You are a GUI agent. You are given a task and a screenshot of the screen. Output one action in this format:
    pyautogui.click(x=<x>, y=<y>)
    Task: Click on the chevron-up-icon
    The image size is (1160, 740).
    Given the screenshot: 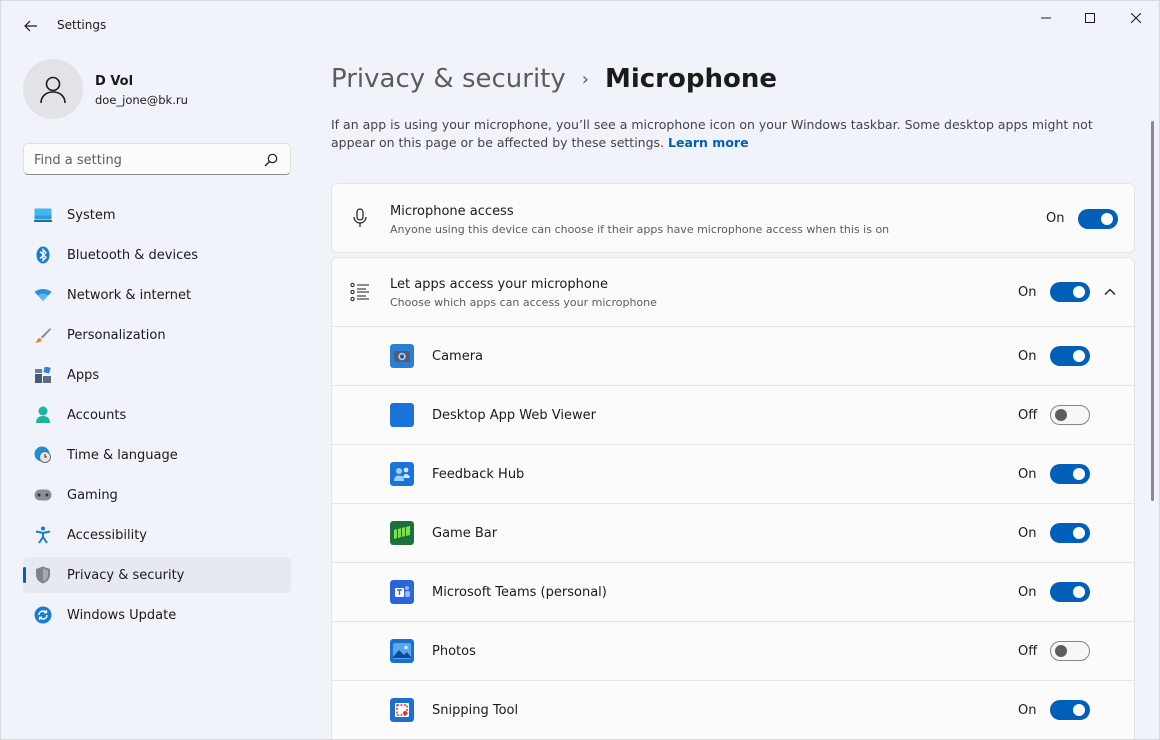 What is the action you would take?
    pyautogui.click(x=1110, y=292)
    